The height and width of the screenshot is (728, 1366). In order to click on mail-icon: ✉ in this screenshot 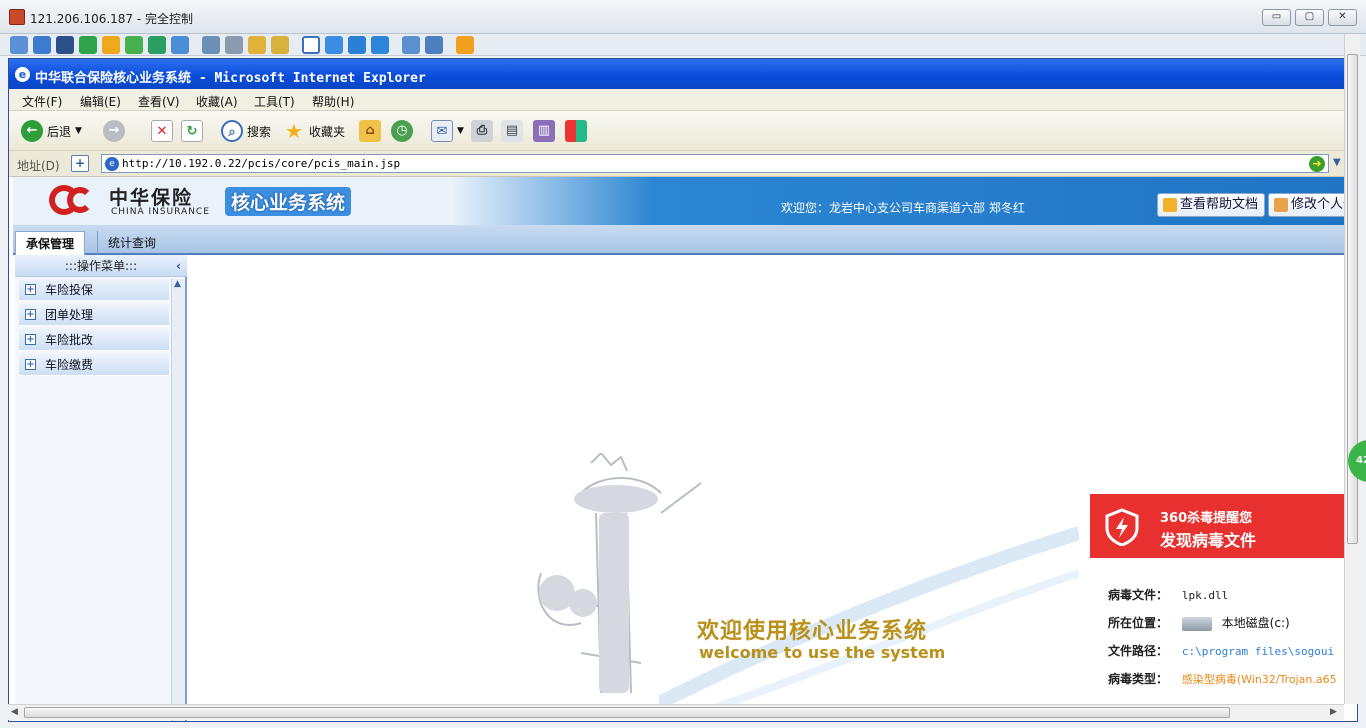, I will do `click(442, 131)`.